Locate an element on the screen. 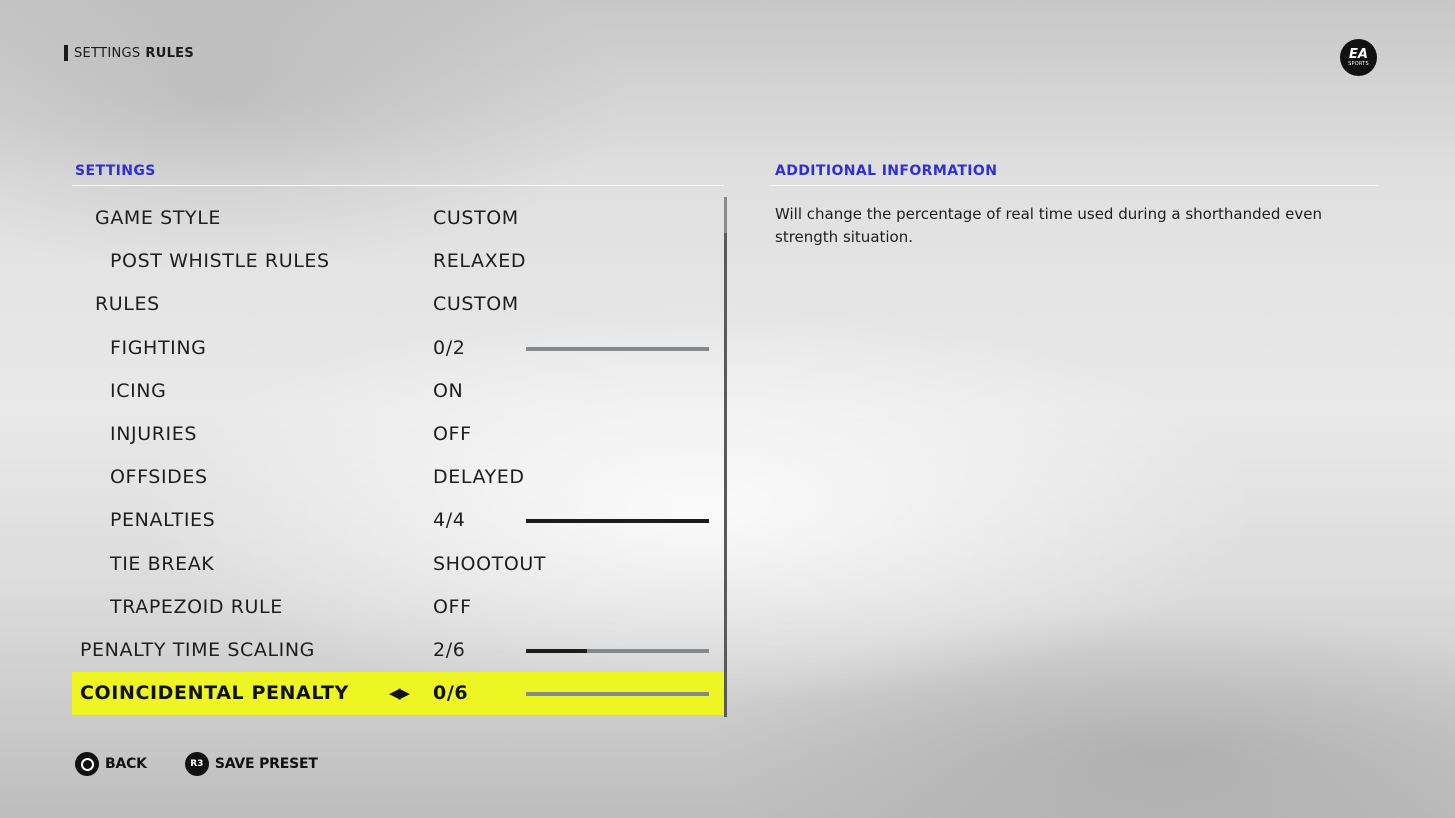 This screenshot has width=1455, height=818. setting-value: 2/6 is located at coordinates (449, 650).